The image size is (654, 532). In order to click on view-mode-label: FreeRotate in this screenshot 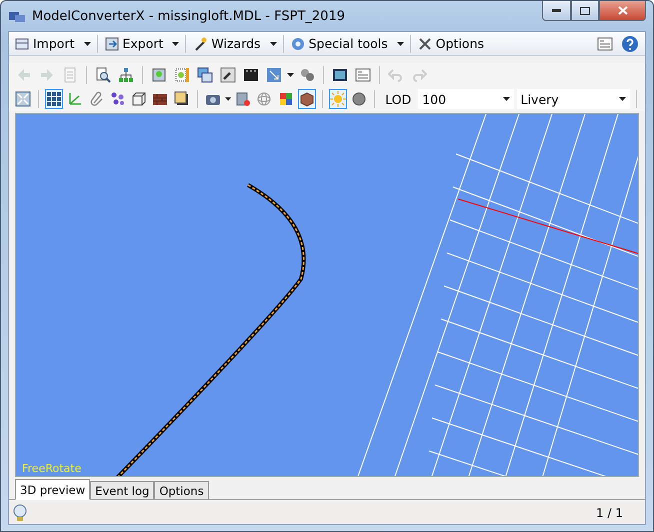, I will do `click(52, 468)`.